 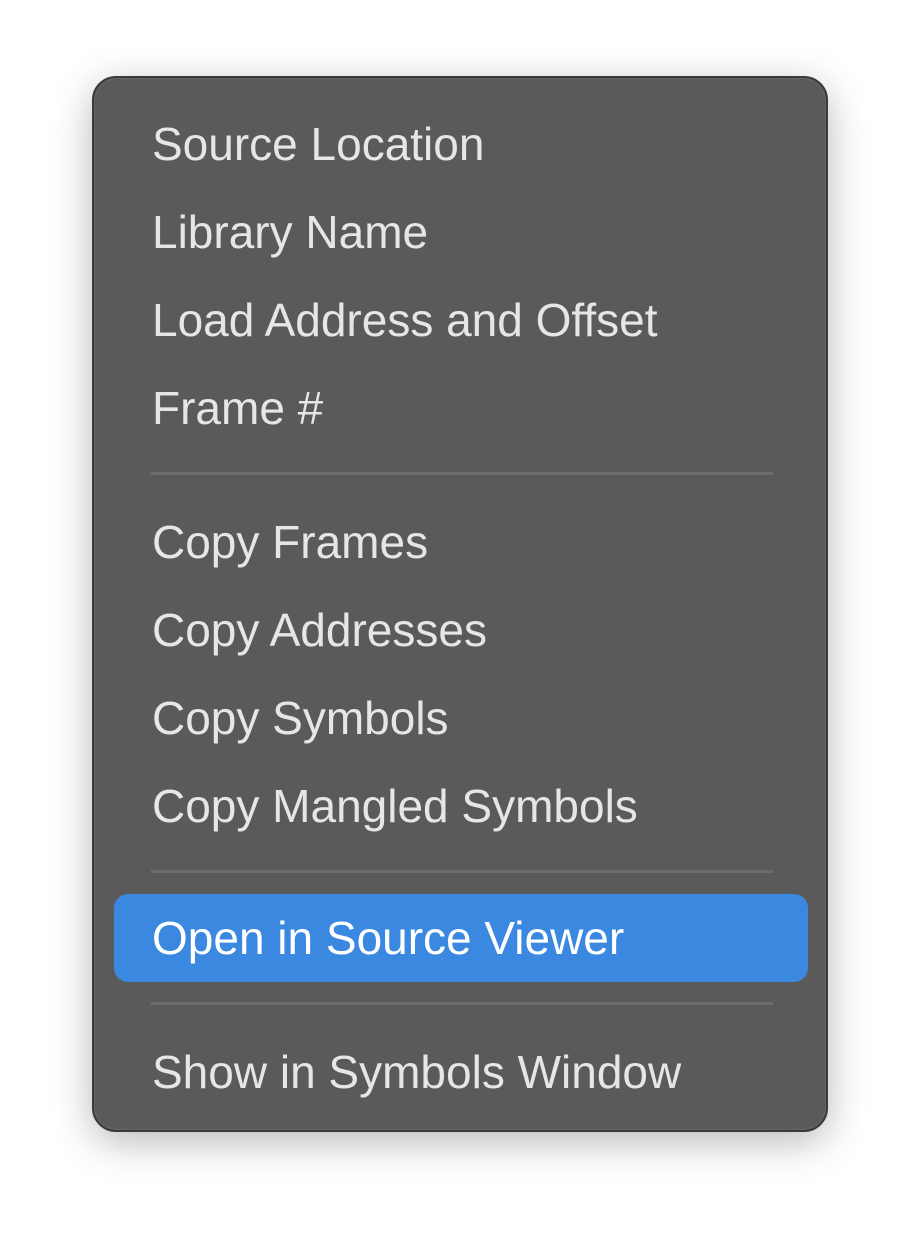 I want to click on menu-item-open-in-source-viewer: Open in Source Viewer, so click(x=461, y=938).